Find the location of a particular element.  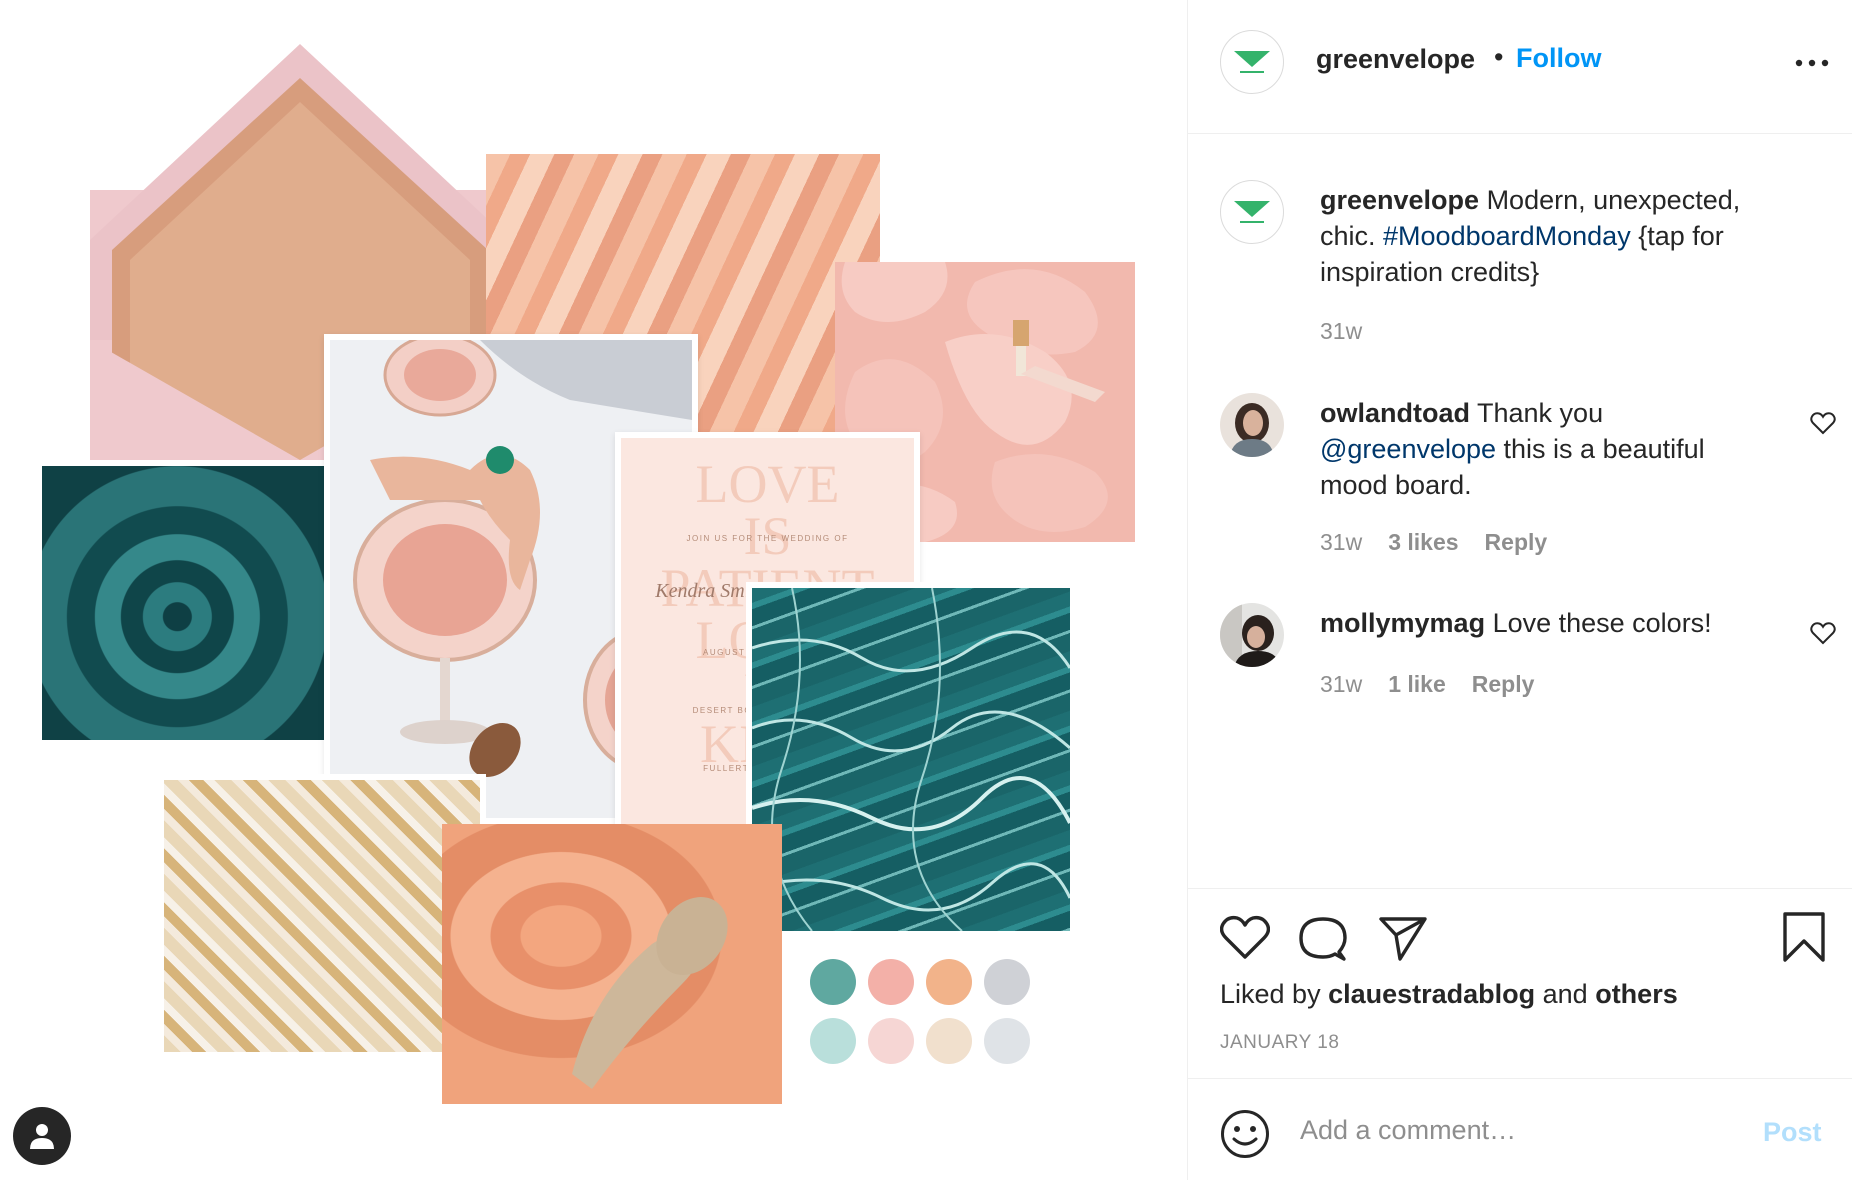

liked-by-prefix: Liked by is located at coordinates (1274, 994).